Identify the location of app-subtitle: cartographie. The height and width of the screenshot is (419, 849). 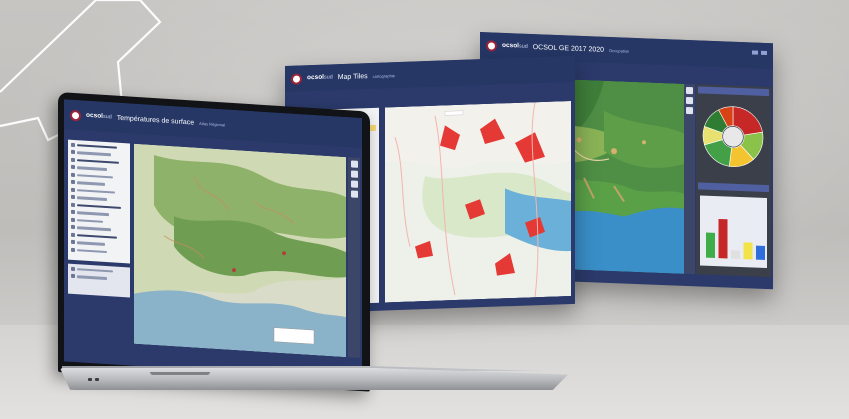
(383, 75).